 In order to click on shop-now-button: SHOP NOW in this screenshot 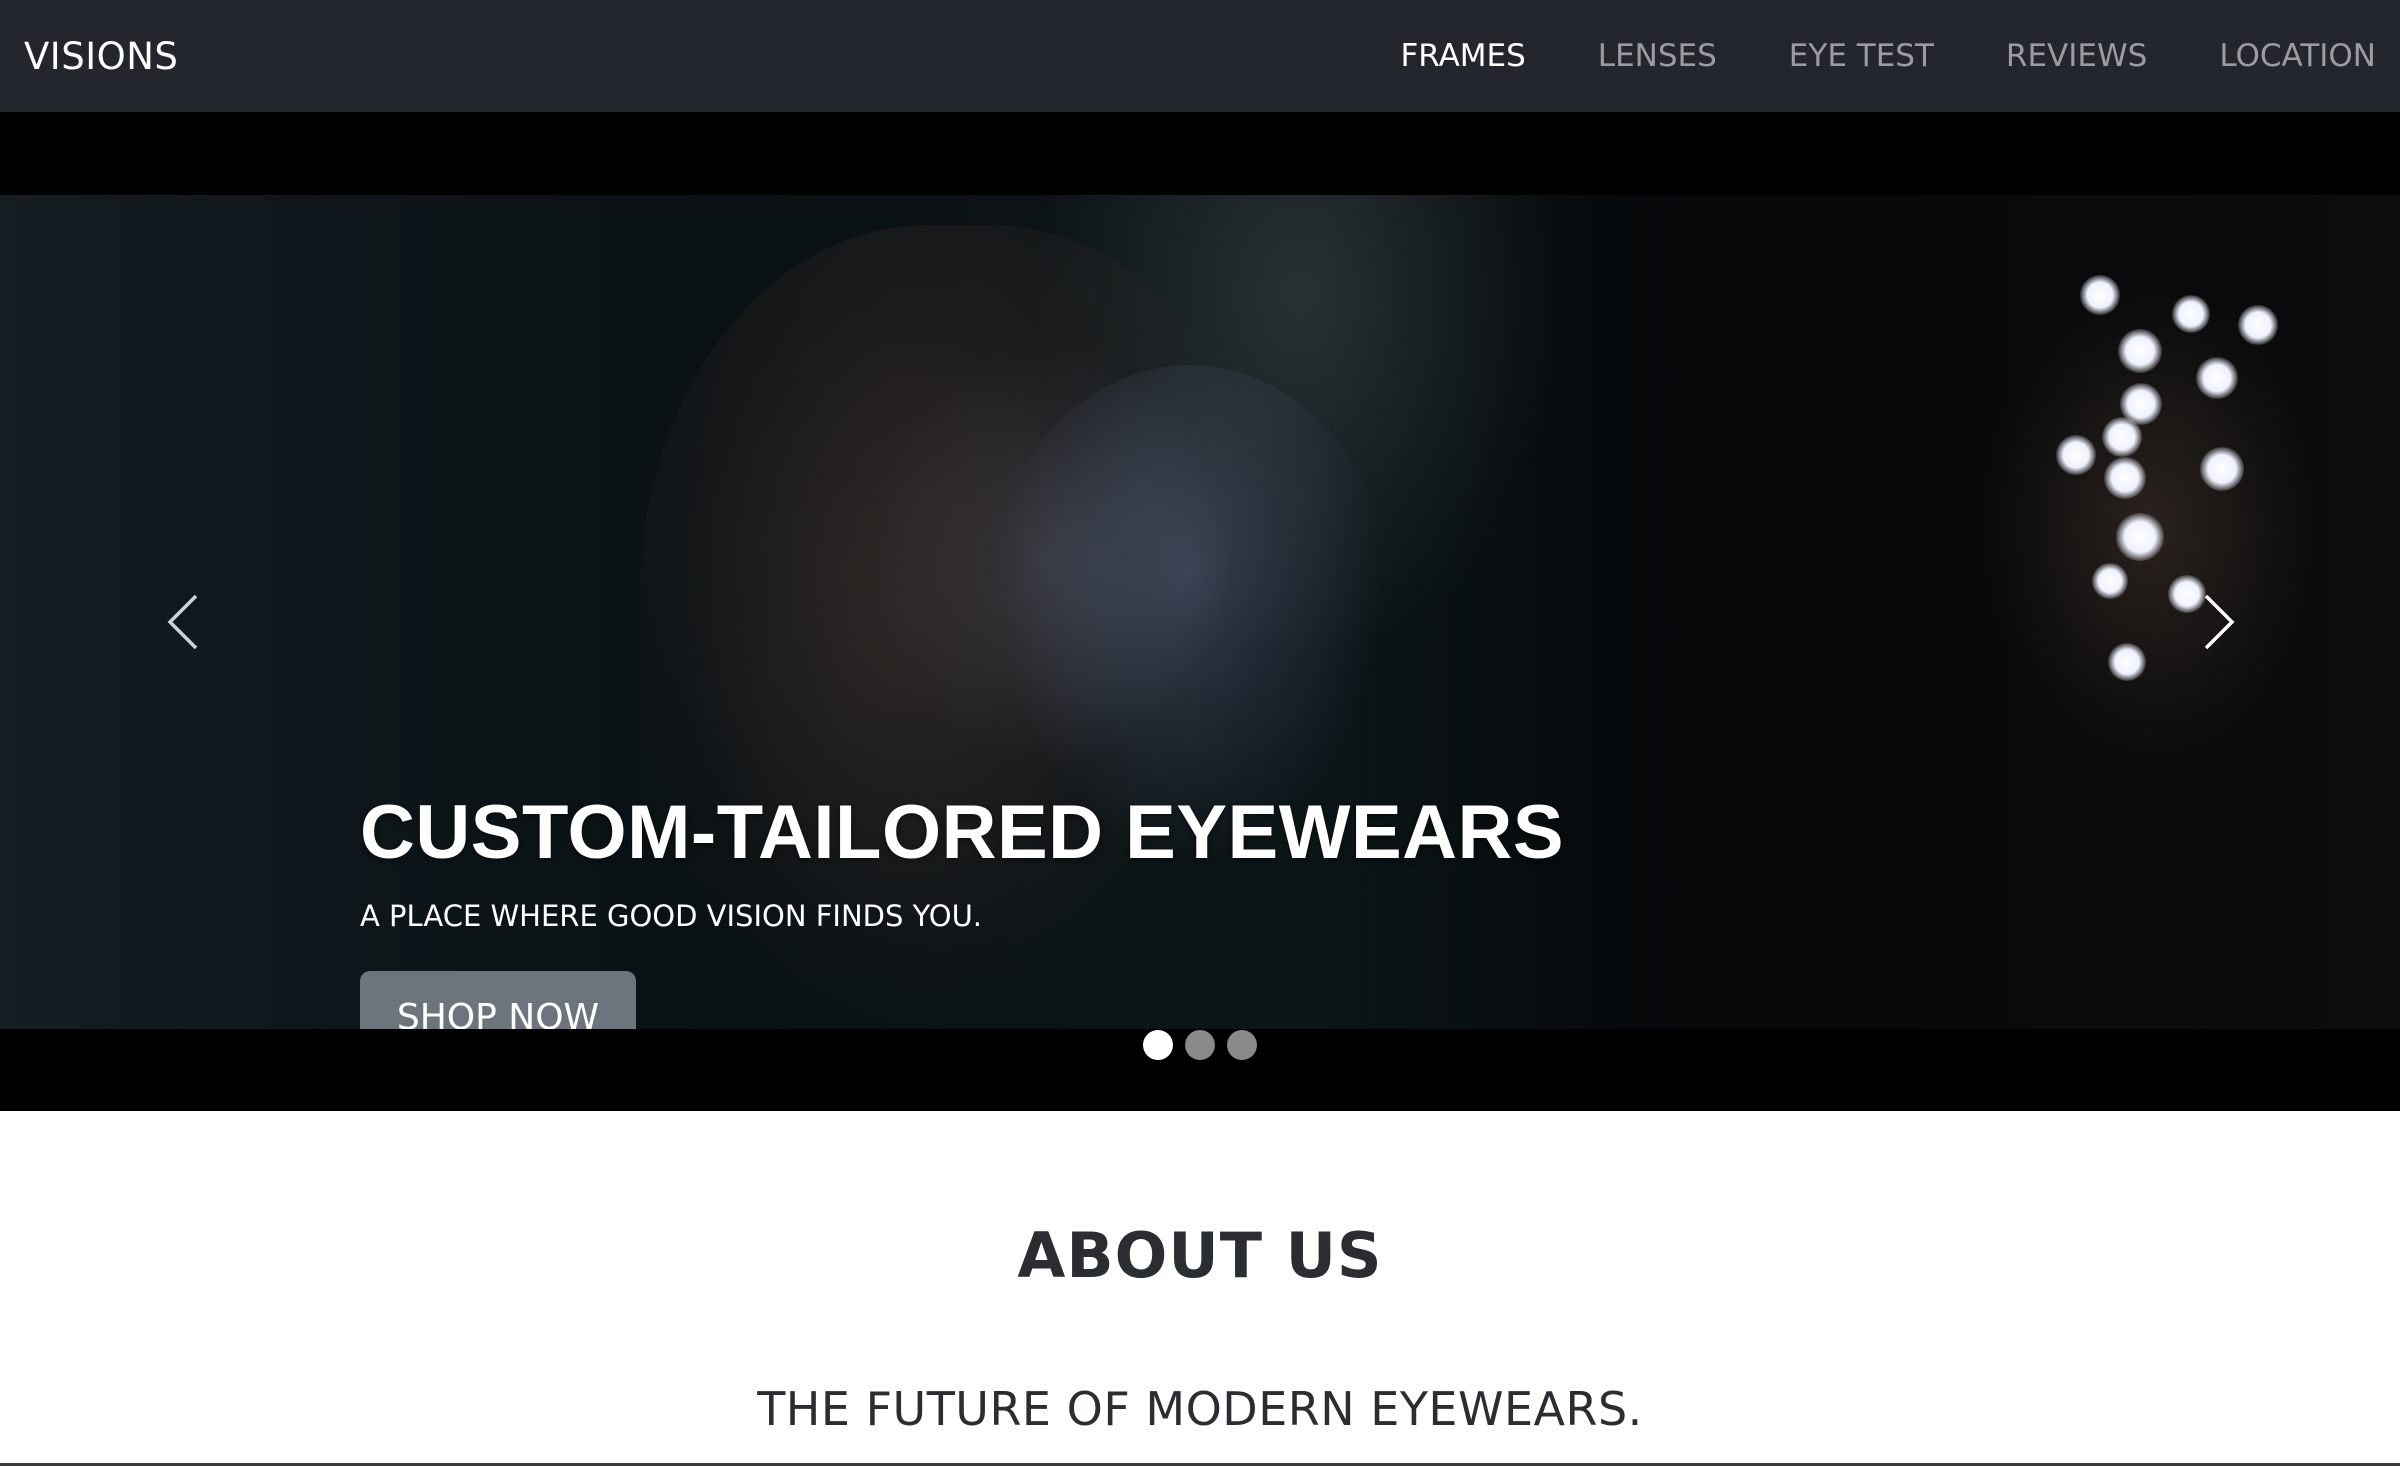, I will do `click(498, 1000)`.